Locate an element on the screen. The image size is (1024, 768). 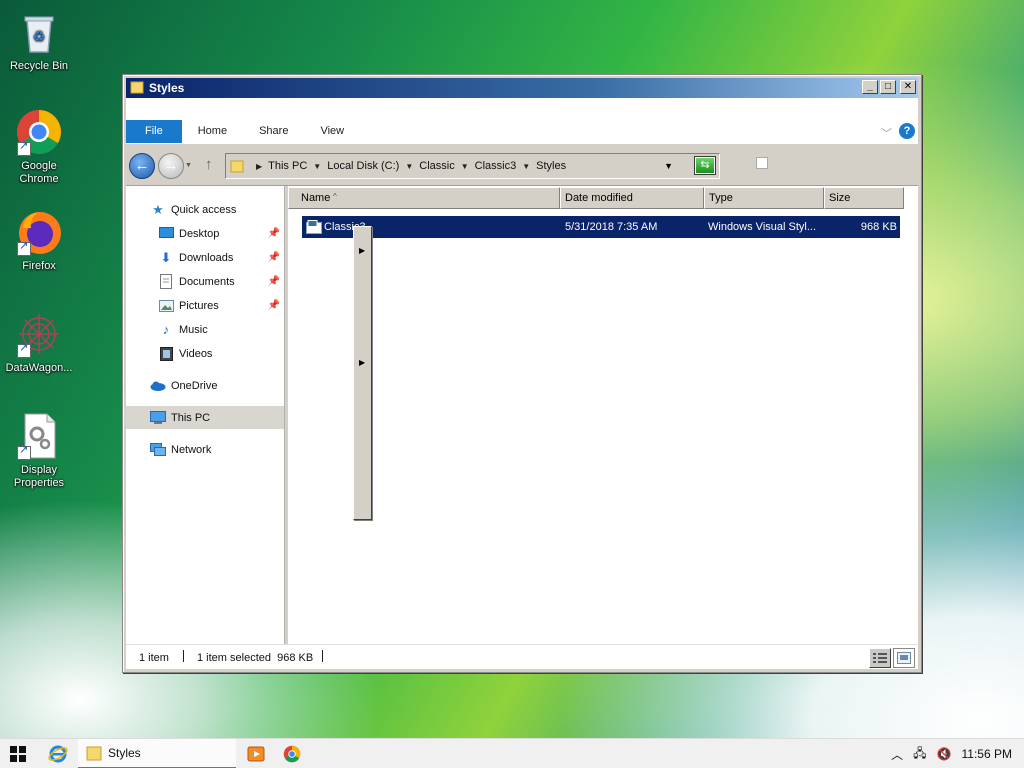
media-player-icon is located at coordinates (256, 754).